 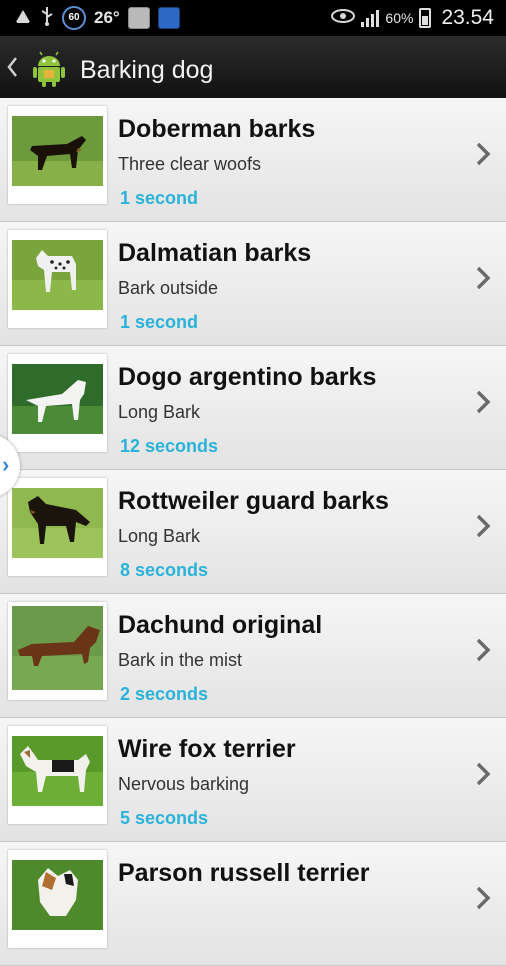 What do you see at coordinates (164, 694) in the screenshot?
I see `item-duration: 2 seconds` at bounding box center [164, 694].